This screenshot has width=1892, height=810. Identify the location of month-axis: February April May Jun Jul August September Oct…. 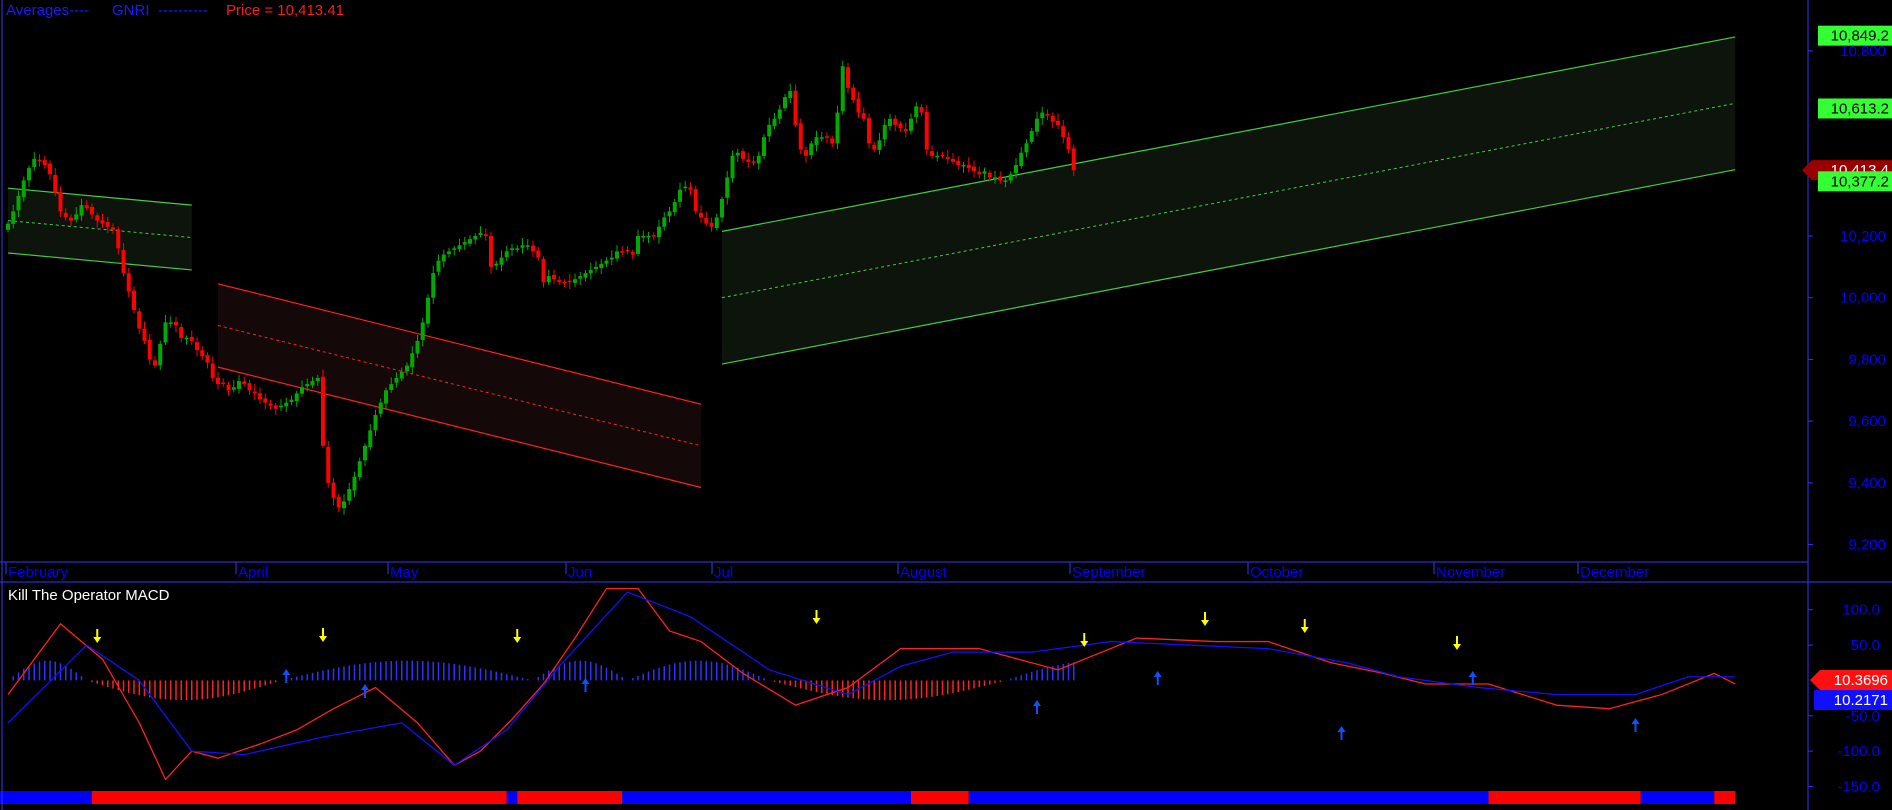
(827, 571).